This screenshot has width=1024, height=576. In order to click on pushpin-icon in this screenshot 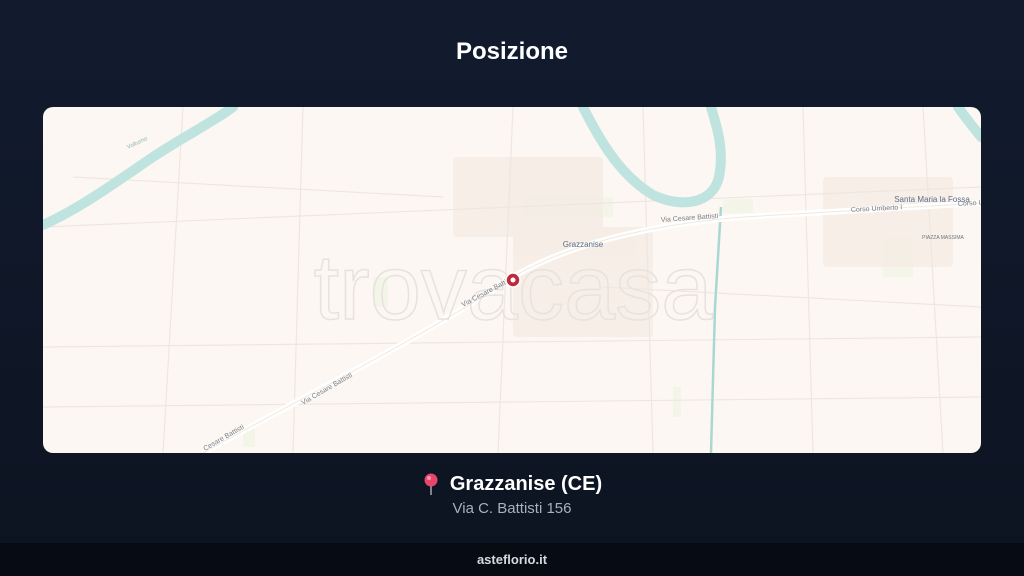, I will do `click(431, 484)`.